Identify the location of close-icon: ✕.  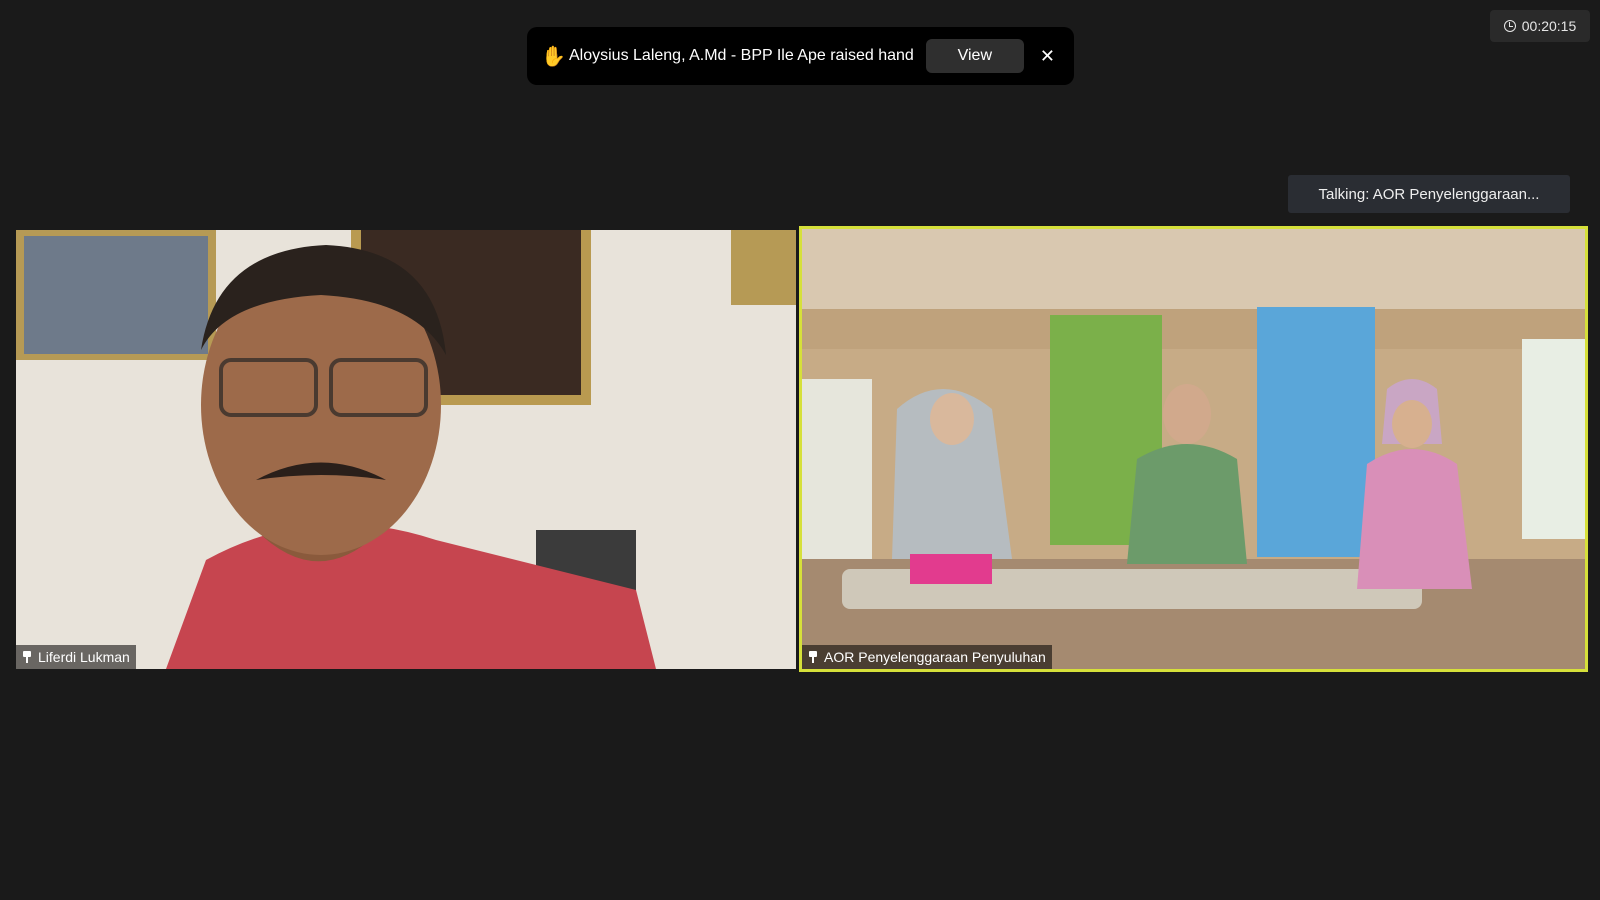
(1047, 56).